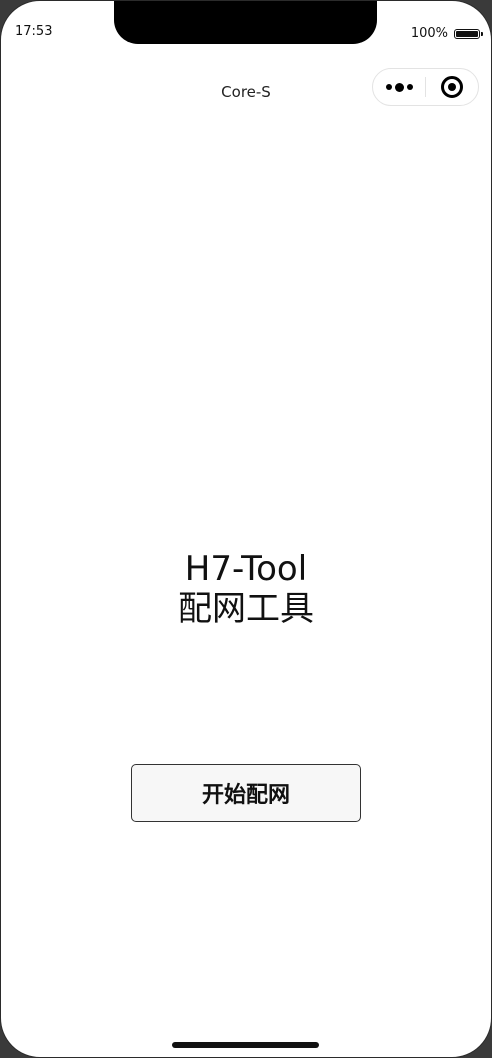 The image size is (492, 1058). I want to click on start-config-button: 开始配网, so click(246, 793).